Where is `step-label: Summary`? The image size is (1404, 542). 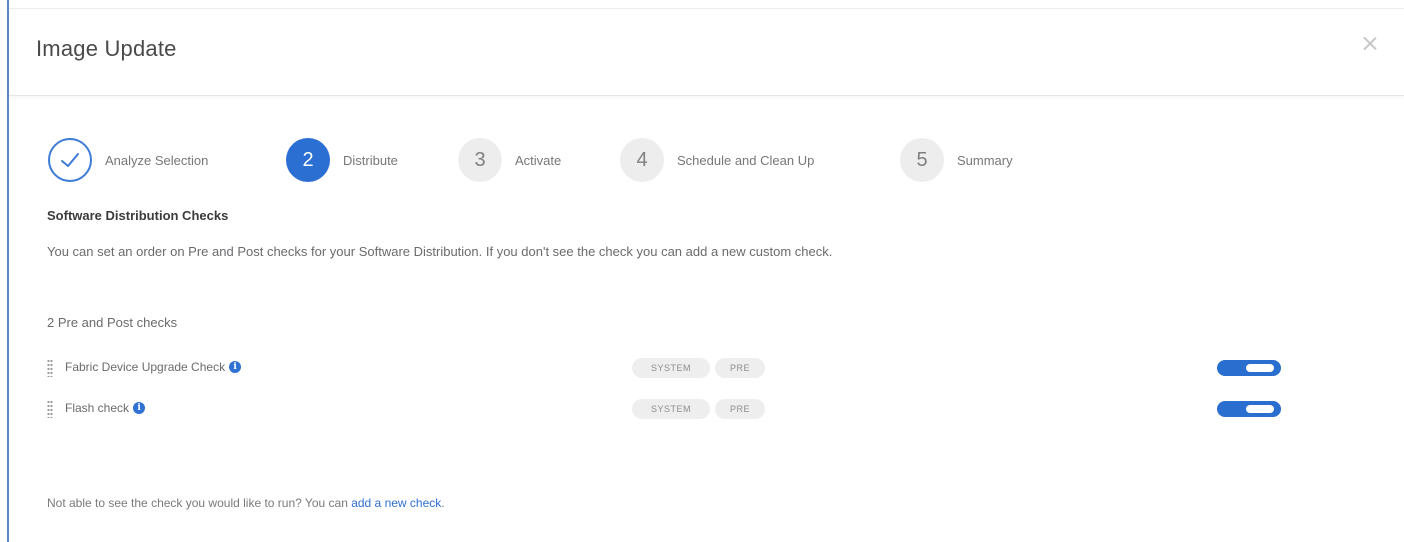 step-label: Summary is located at coordinates (985, 160).